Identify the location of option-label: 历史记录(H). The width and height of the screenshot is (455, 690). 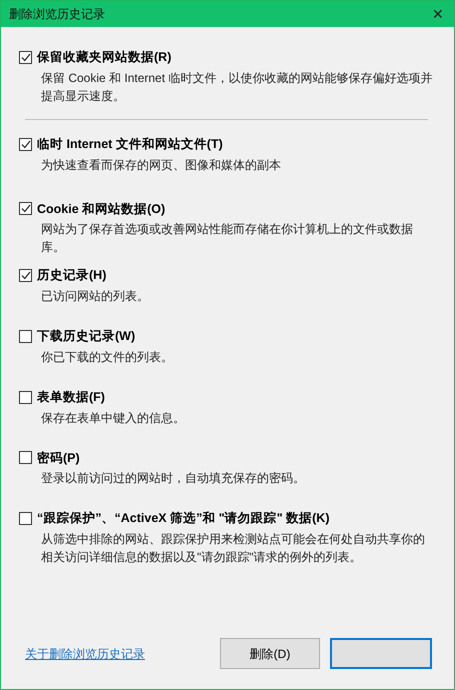
(71, 275).